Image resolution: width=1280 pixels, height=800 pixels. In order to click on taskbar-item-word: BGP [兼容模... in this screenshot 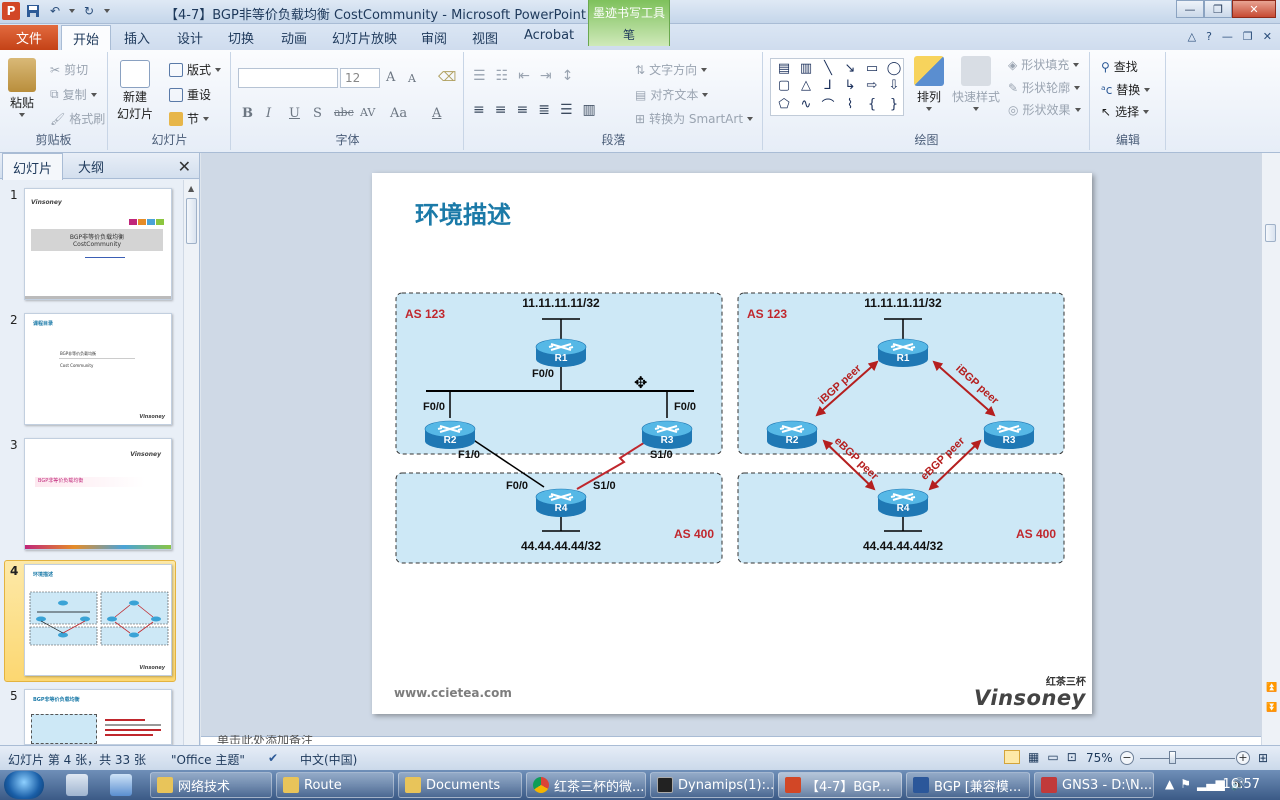, I will do `click(968, 785)`.